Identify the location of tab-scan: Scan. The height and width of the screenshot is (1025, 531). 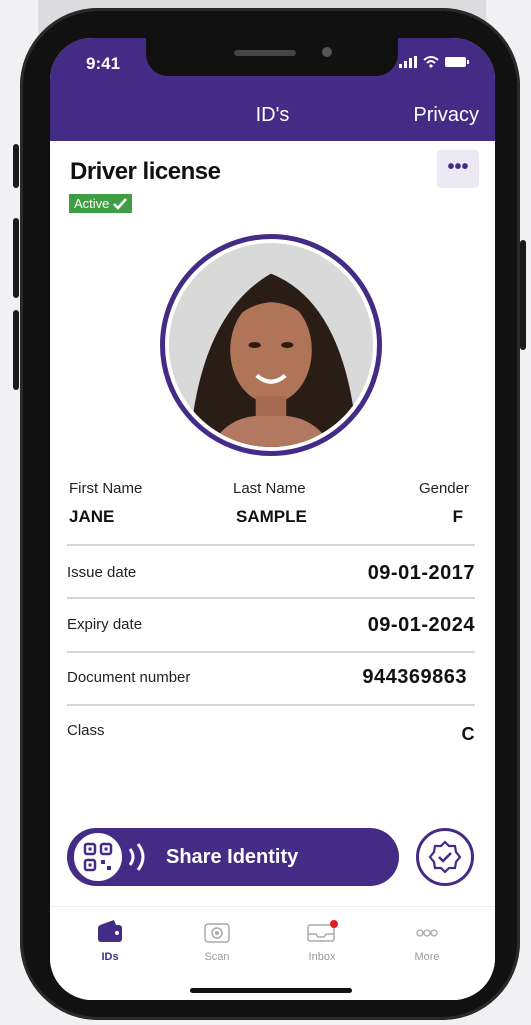
(217, 941).